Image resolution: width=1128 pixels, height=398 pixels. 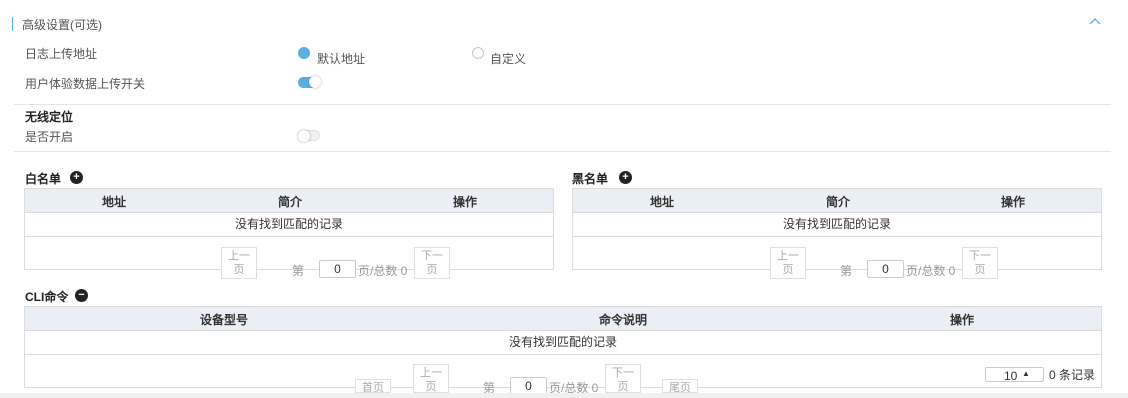 I want to click on blacklist-next-page-button: 下一 页, so click(x=980, y=263).